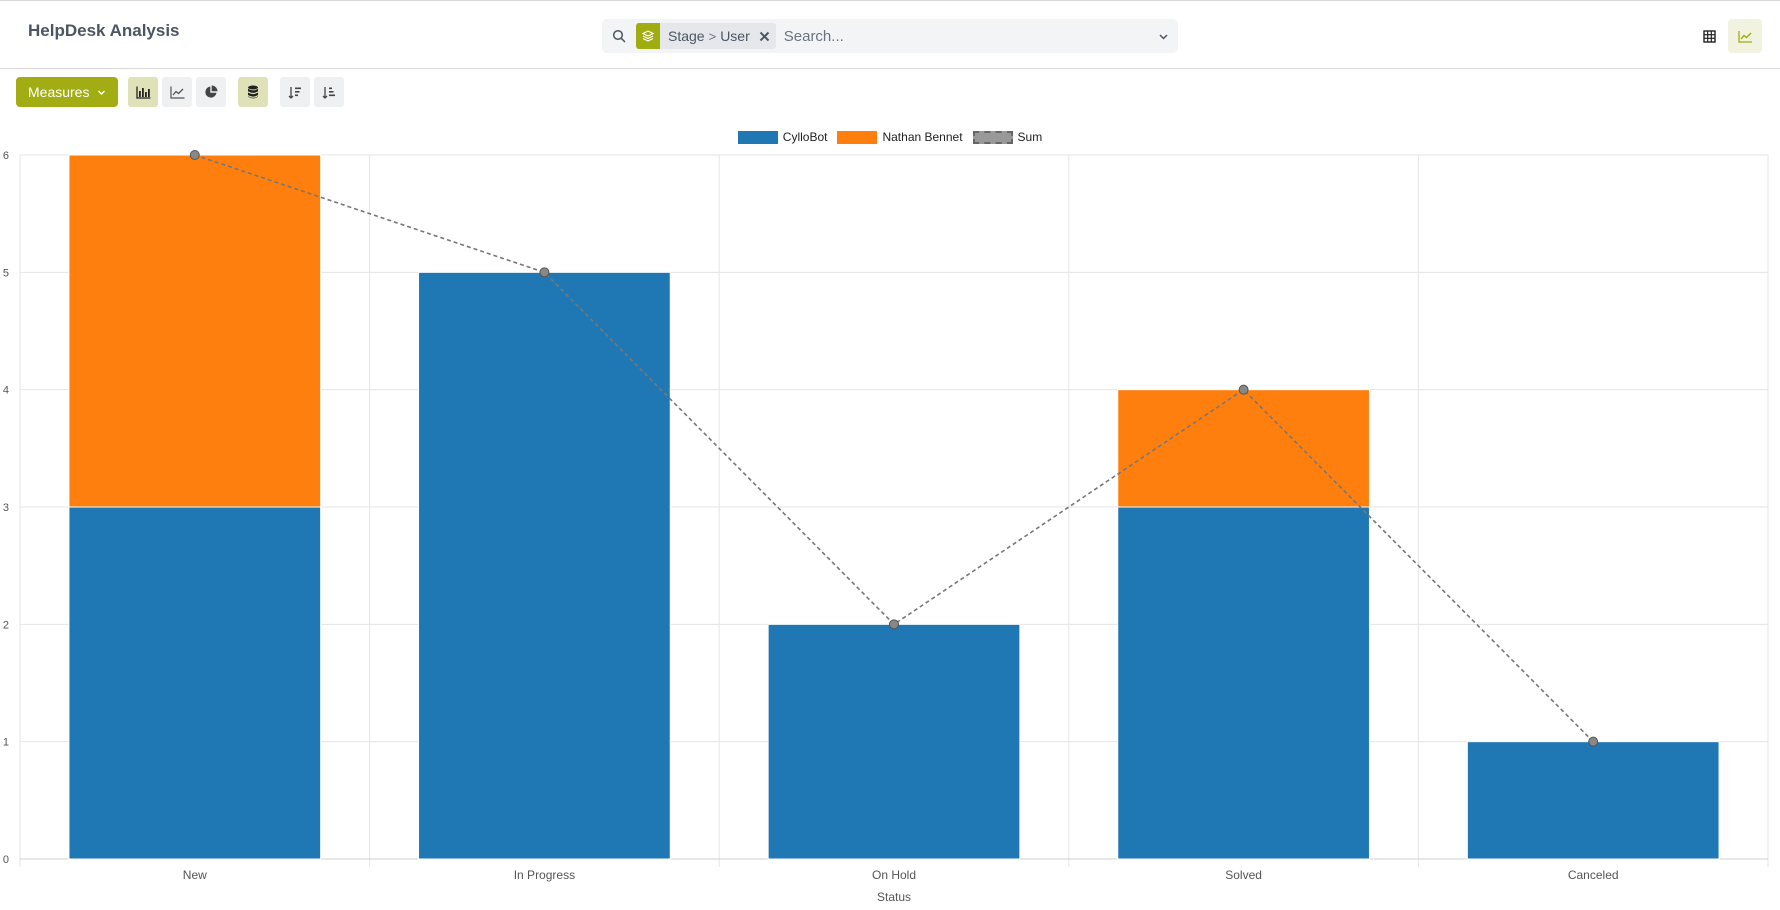 This screenshot has width=1780, height=910. I want to click on bar-chart-icon, so click(143, 92).